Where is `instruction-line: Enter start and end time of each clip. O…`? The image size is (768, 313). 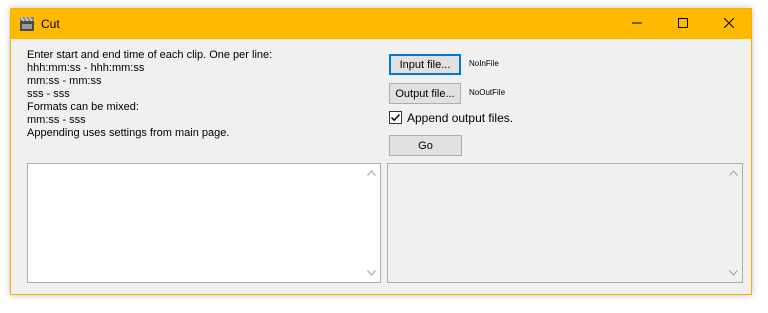 instruction-line: Enter start and end time of each clip. O… is located at coordinates (150, 55).